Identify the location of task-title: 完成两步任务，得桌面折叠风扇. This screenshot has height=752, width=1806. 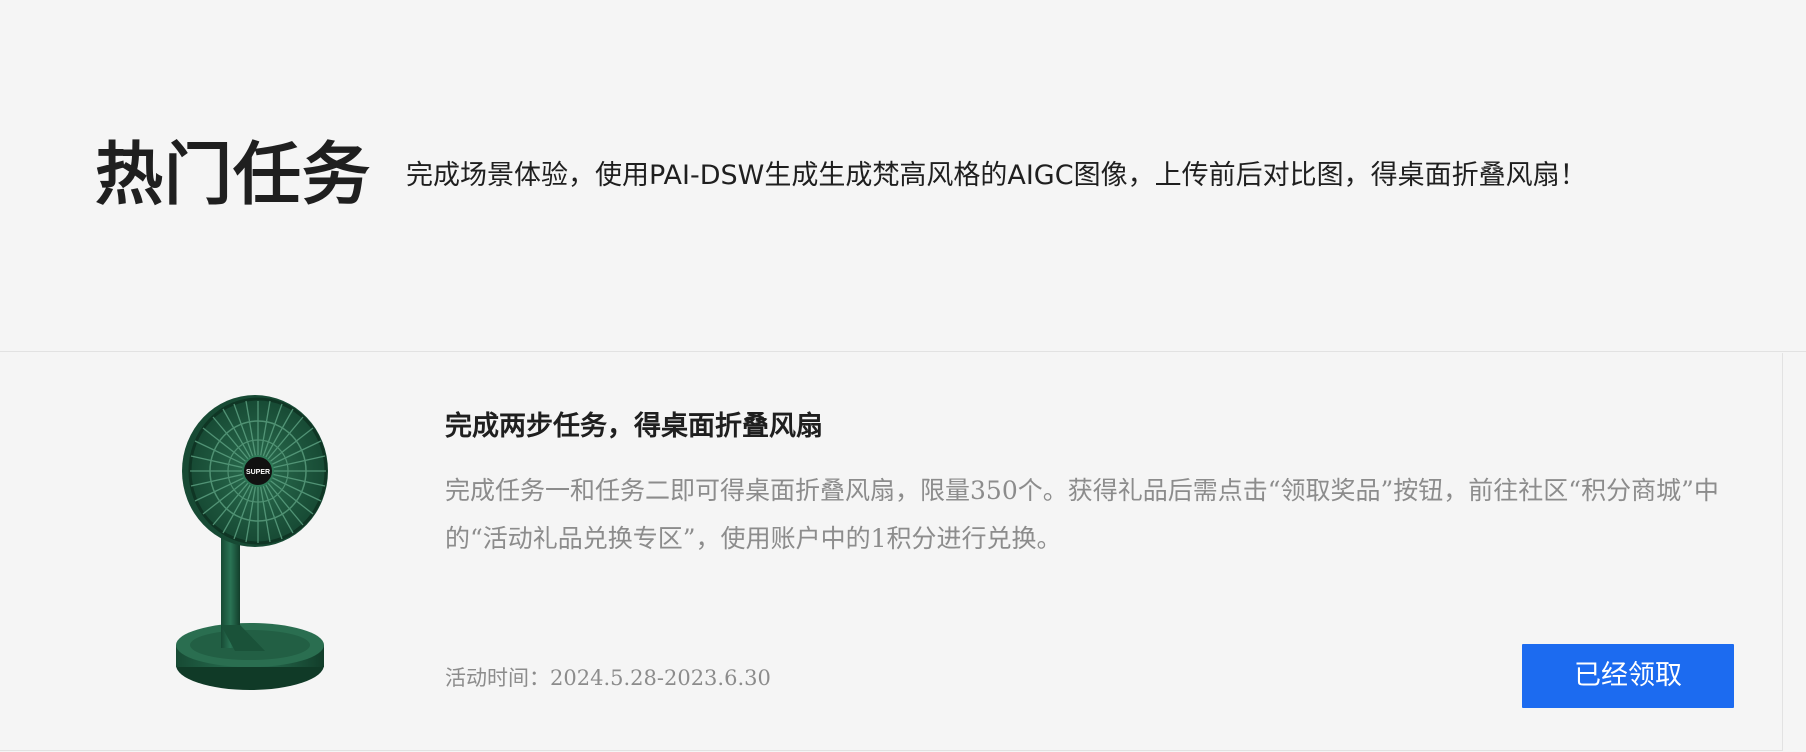
(634, 426).